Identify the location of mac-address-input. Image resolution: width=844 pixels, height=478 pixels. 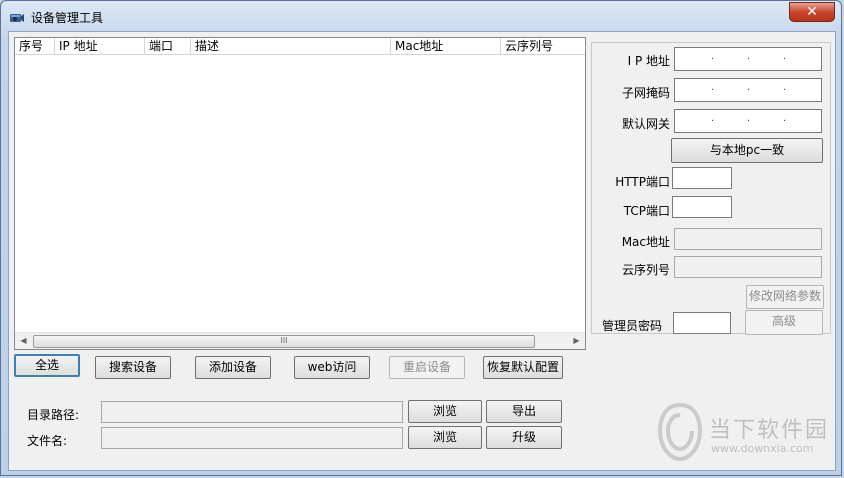
(748, 239).